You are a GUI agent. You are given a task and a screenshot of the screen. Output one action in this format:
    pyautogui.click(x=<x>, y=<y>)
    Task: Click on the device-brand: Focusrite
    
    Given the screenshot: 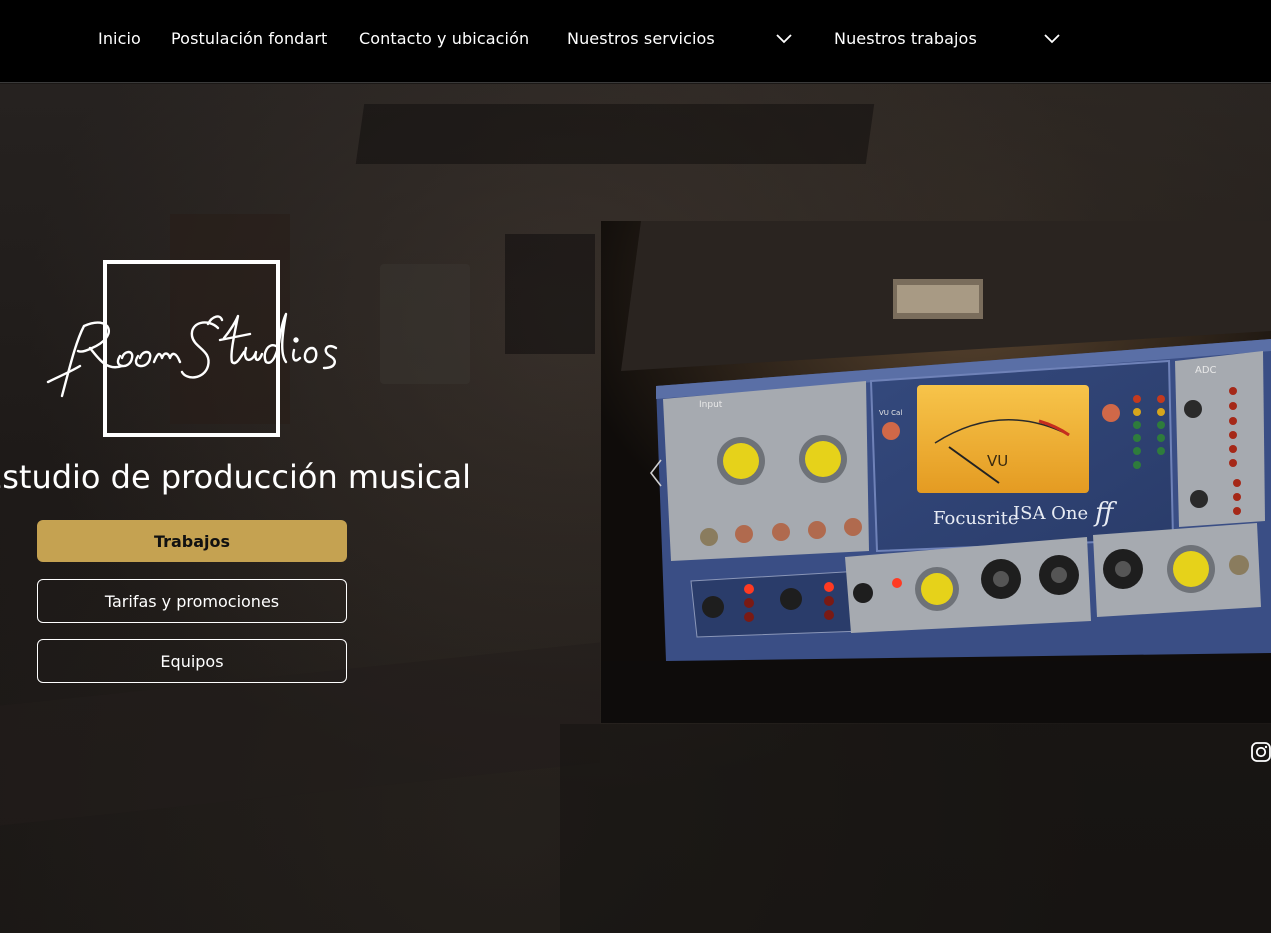 What is the action you would take?
    pyautogui.click(x=976, y=518)
    